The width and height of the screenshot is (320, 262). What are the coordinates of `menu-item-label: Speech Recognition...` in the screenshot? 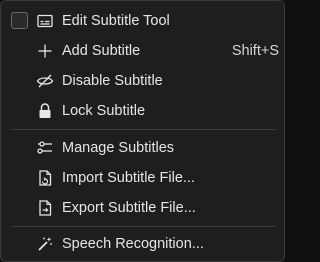 It's located at (133, 244).